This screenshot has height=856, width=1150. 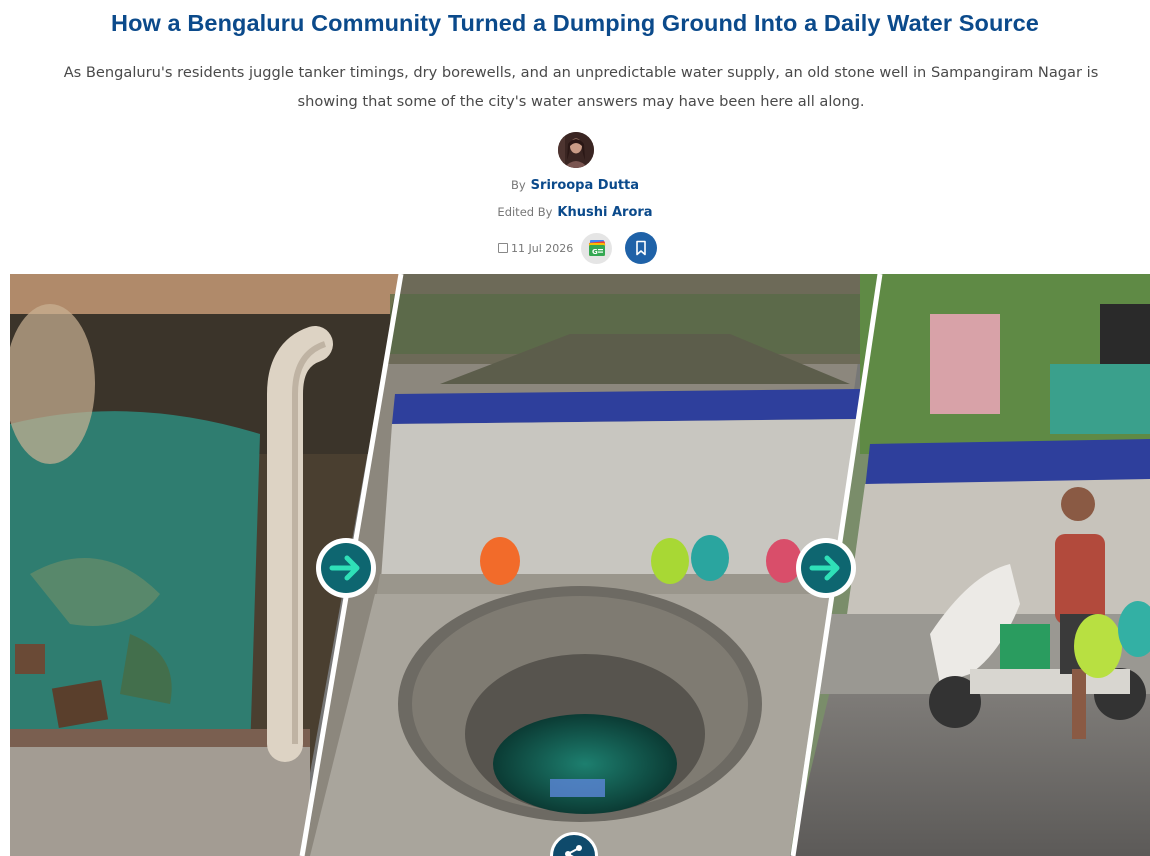 What do you see at coordinates (585, 185) in the screenshot?
I see `author-name-link: Sriroopa Dutta` at bounding box center [585, 185].